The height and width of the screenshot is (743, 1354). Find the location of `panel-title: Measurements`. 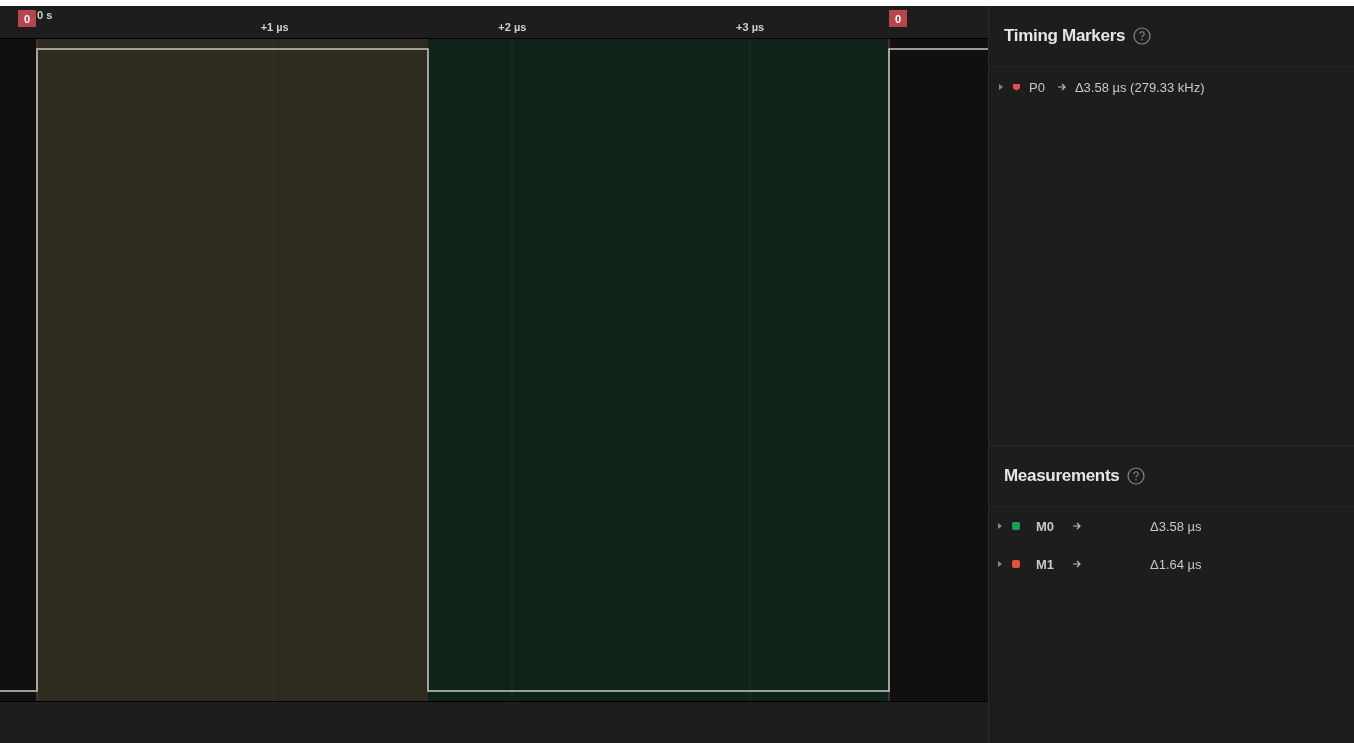

panel-title: Measurements is located at coordinates (1062, 476).